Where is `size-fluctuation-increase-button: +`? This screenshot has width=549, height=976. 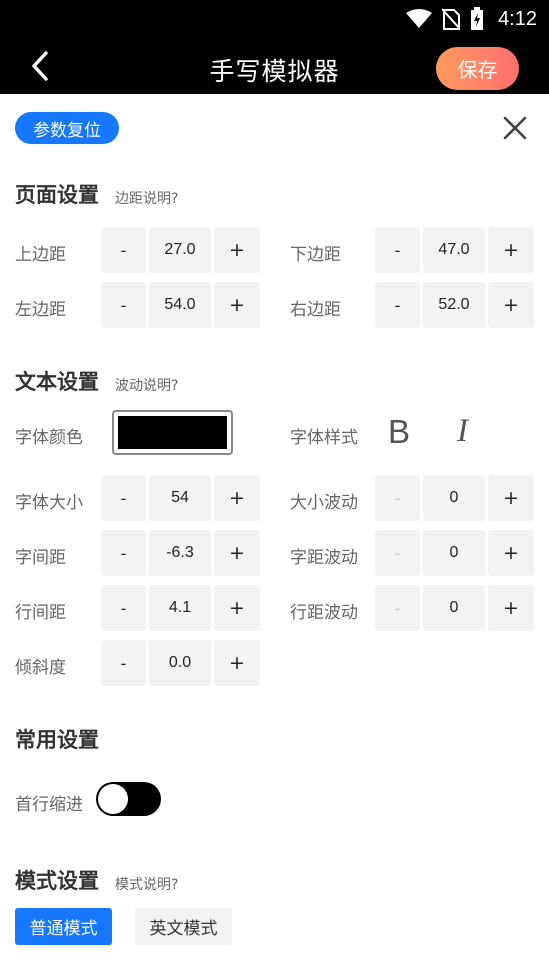
size-fluctuation-increase-button: + is located at coordinates (511, 498).